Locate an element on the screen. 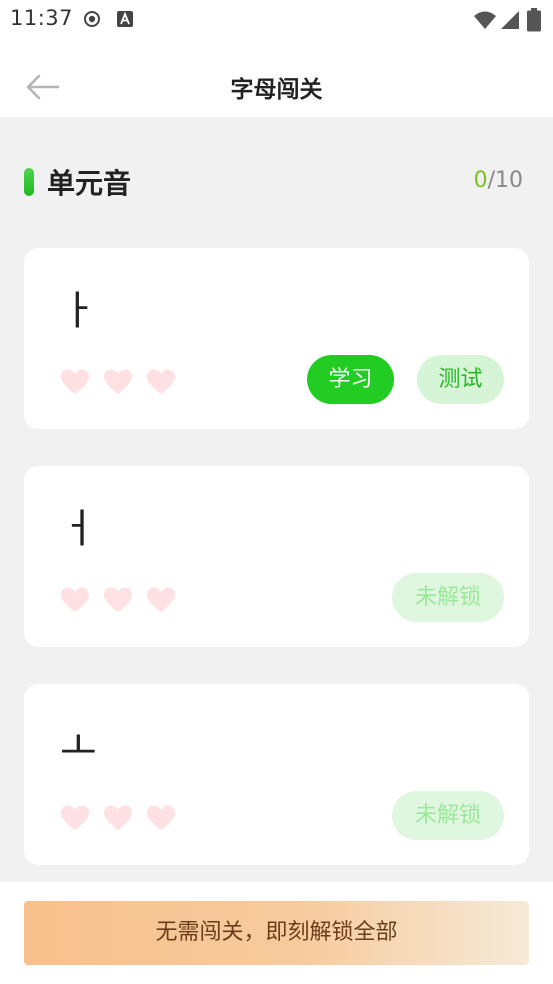  a-text-icon is located at coordinates (125, 21).